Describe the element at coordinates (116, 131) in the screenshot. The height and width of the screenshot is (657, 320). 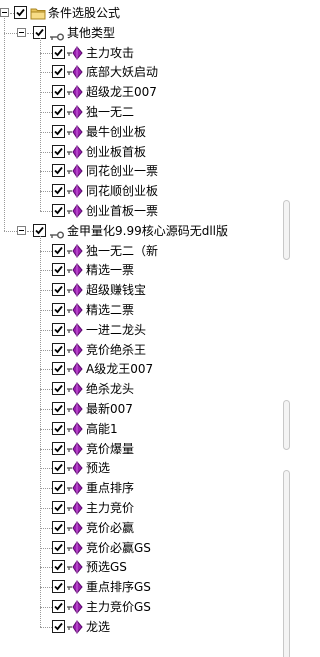
I see `tree-item-label: 最牛创业板` at that location.